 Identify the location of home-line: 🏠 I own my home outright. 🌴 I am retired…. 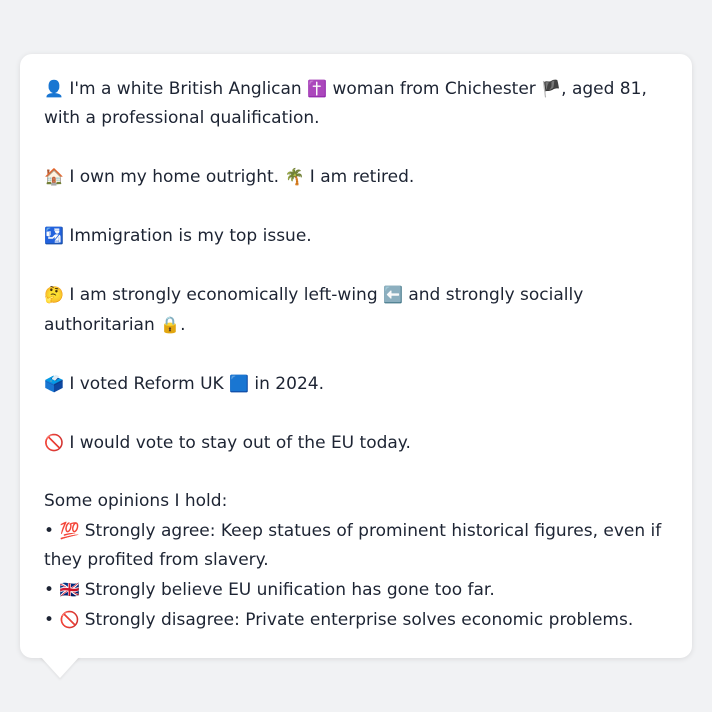
(358, 177).